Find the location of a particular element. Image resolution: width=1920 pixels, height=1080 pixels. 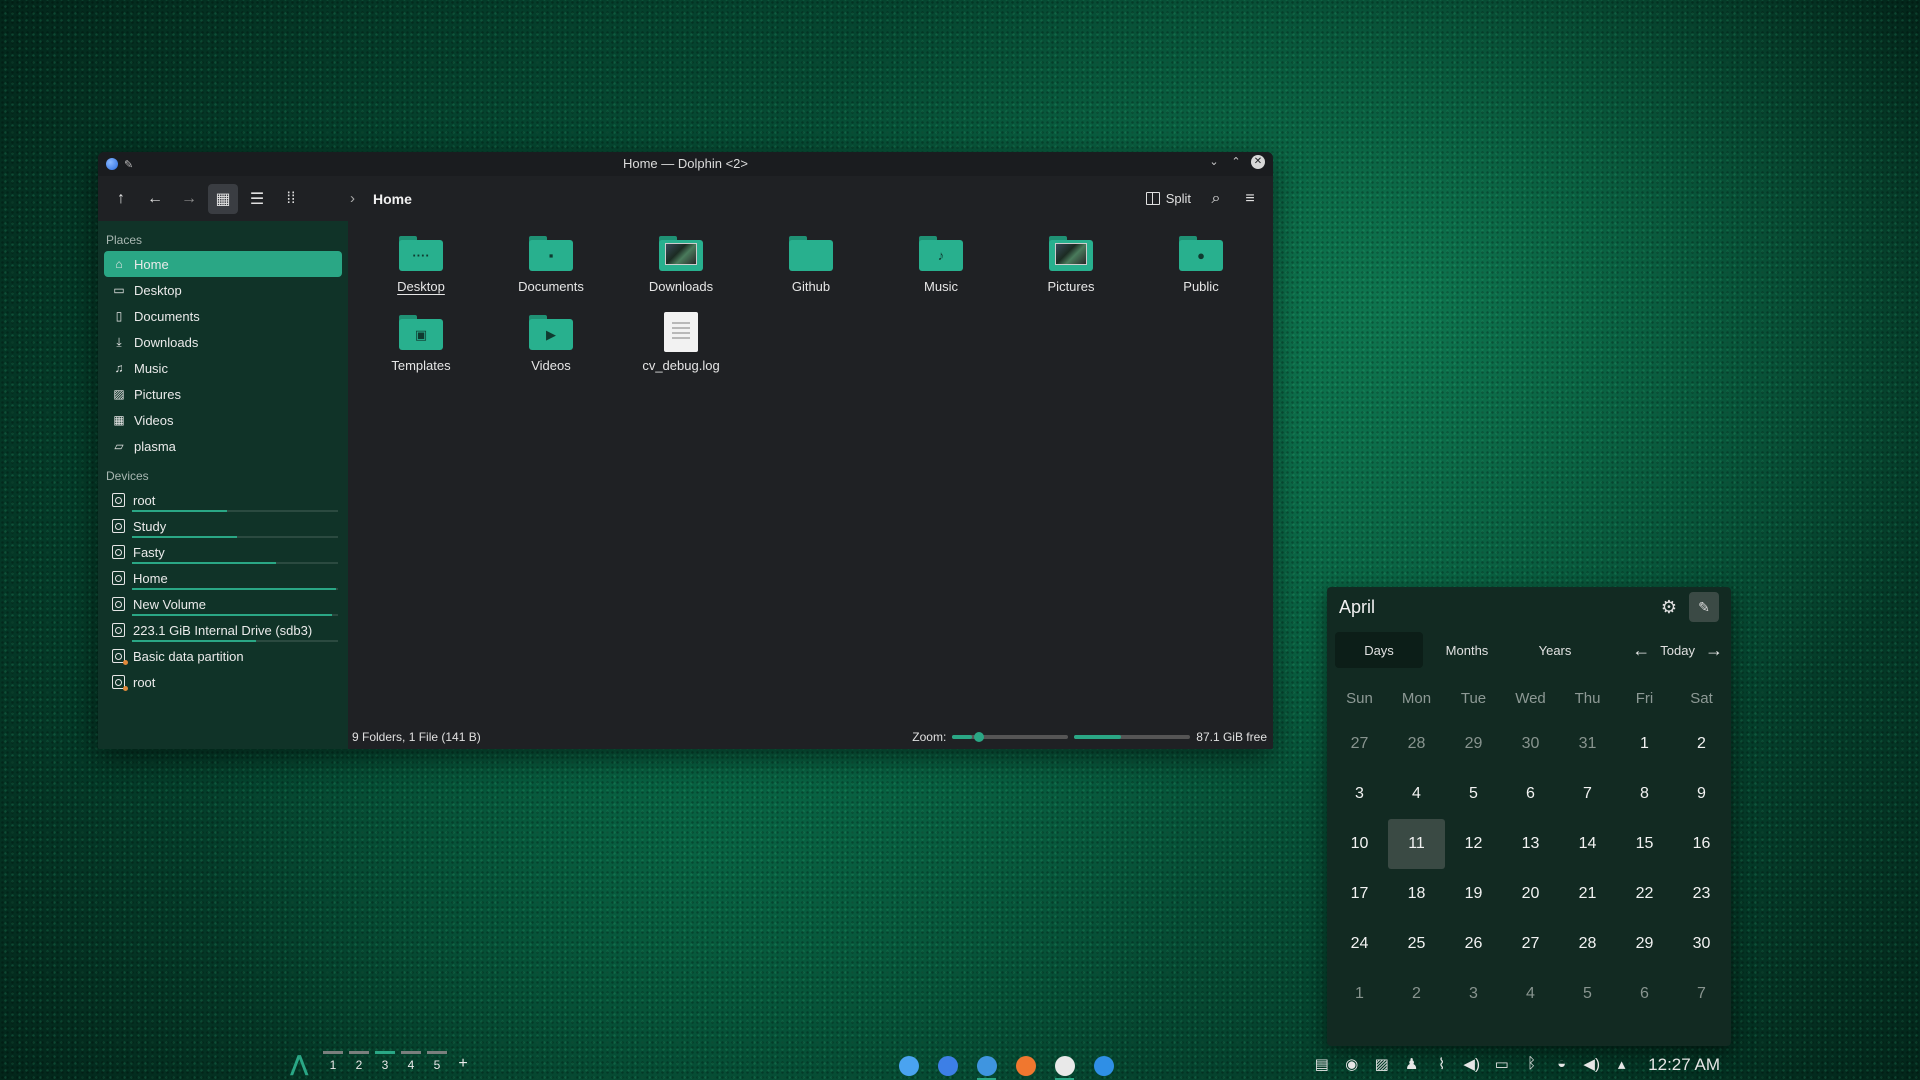

finder-icon is located at coordinates (908, 1065).